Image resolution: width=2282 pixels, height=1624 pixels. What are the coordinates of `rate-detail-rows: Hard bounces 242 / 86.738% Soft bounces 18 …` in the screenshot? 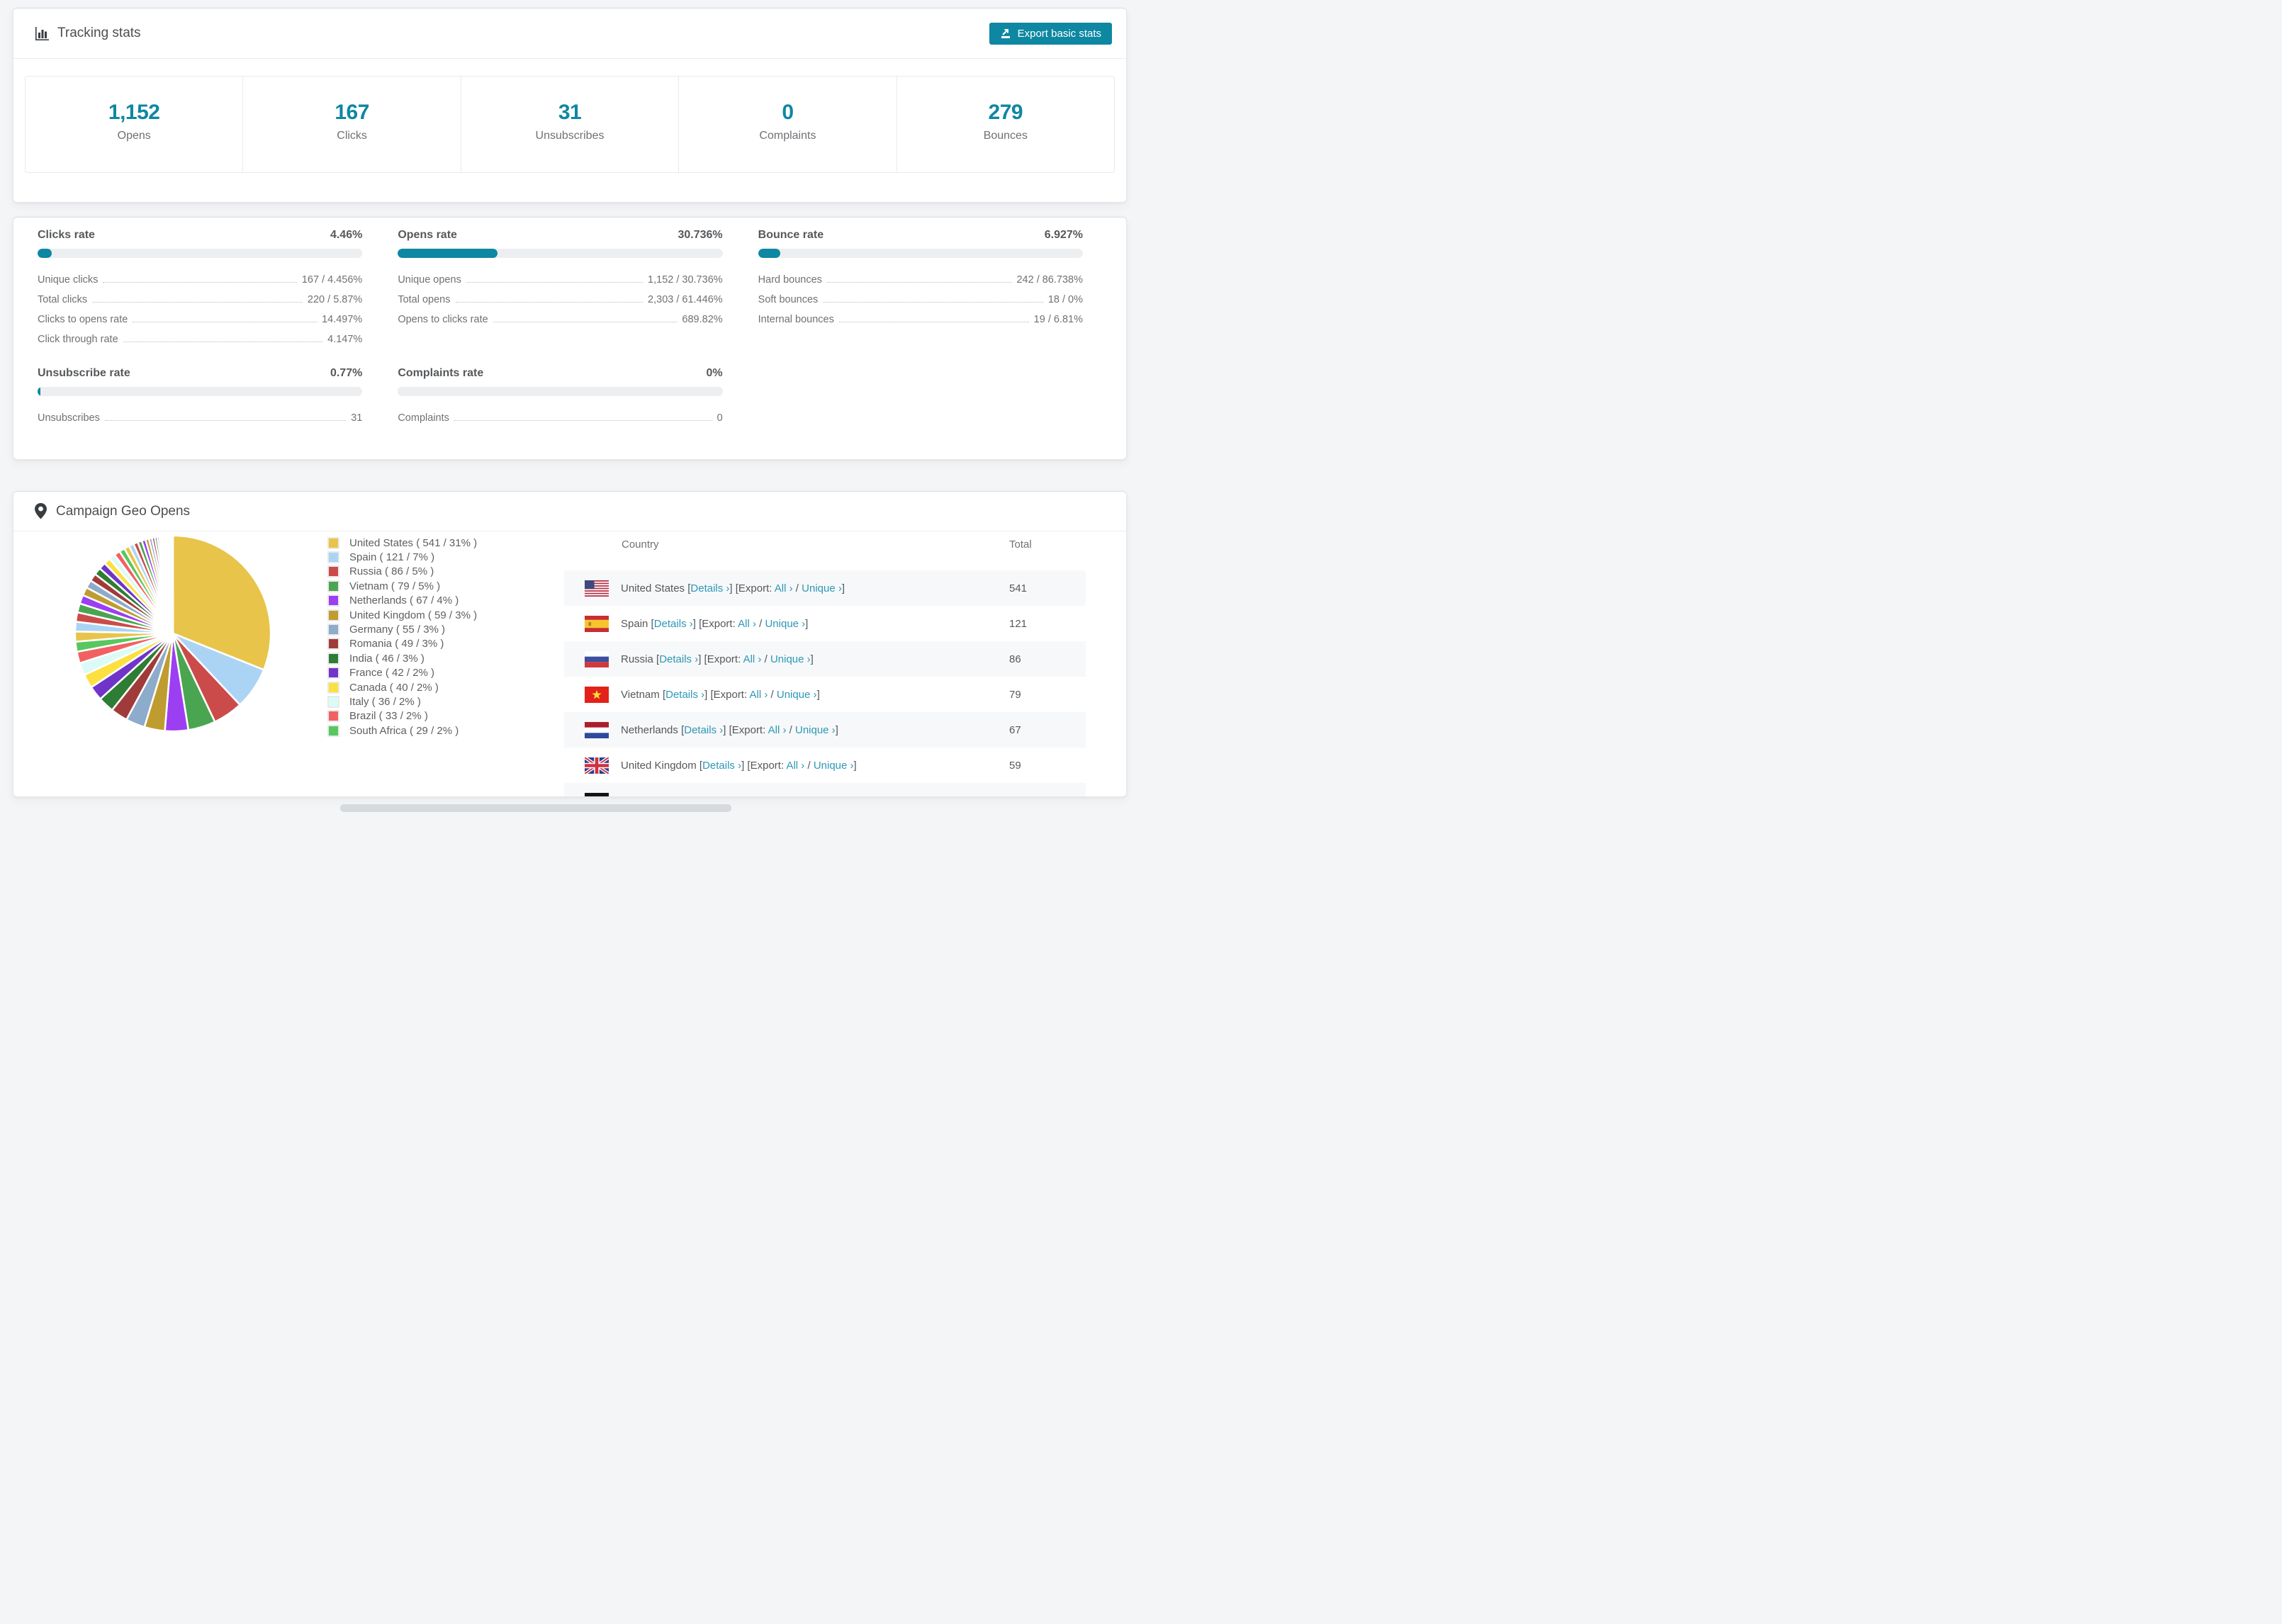 It's located at (920, 300).